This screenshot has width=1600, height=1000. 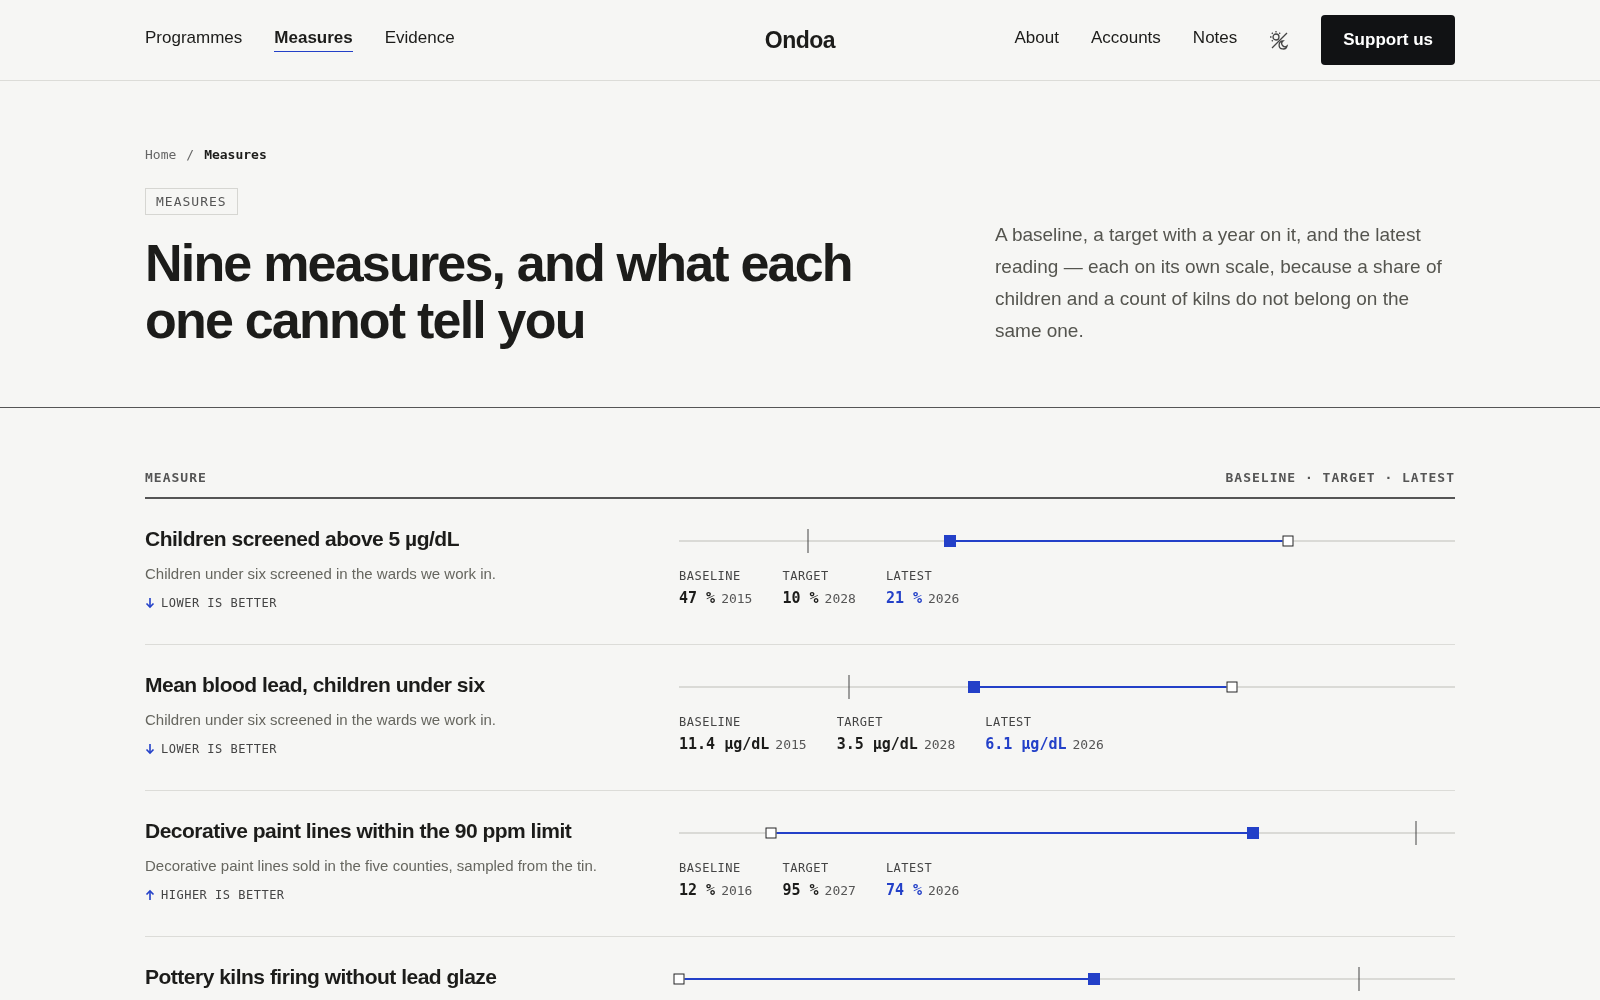 I want to click on breadcrumb-link: Measures, so click(x=235, y=154).